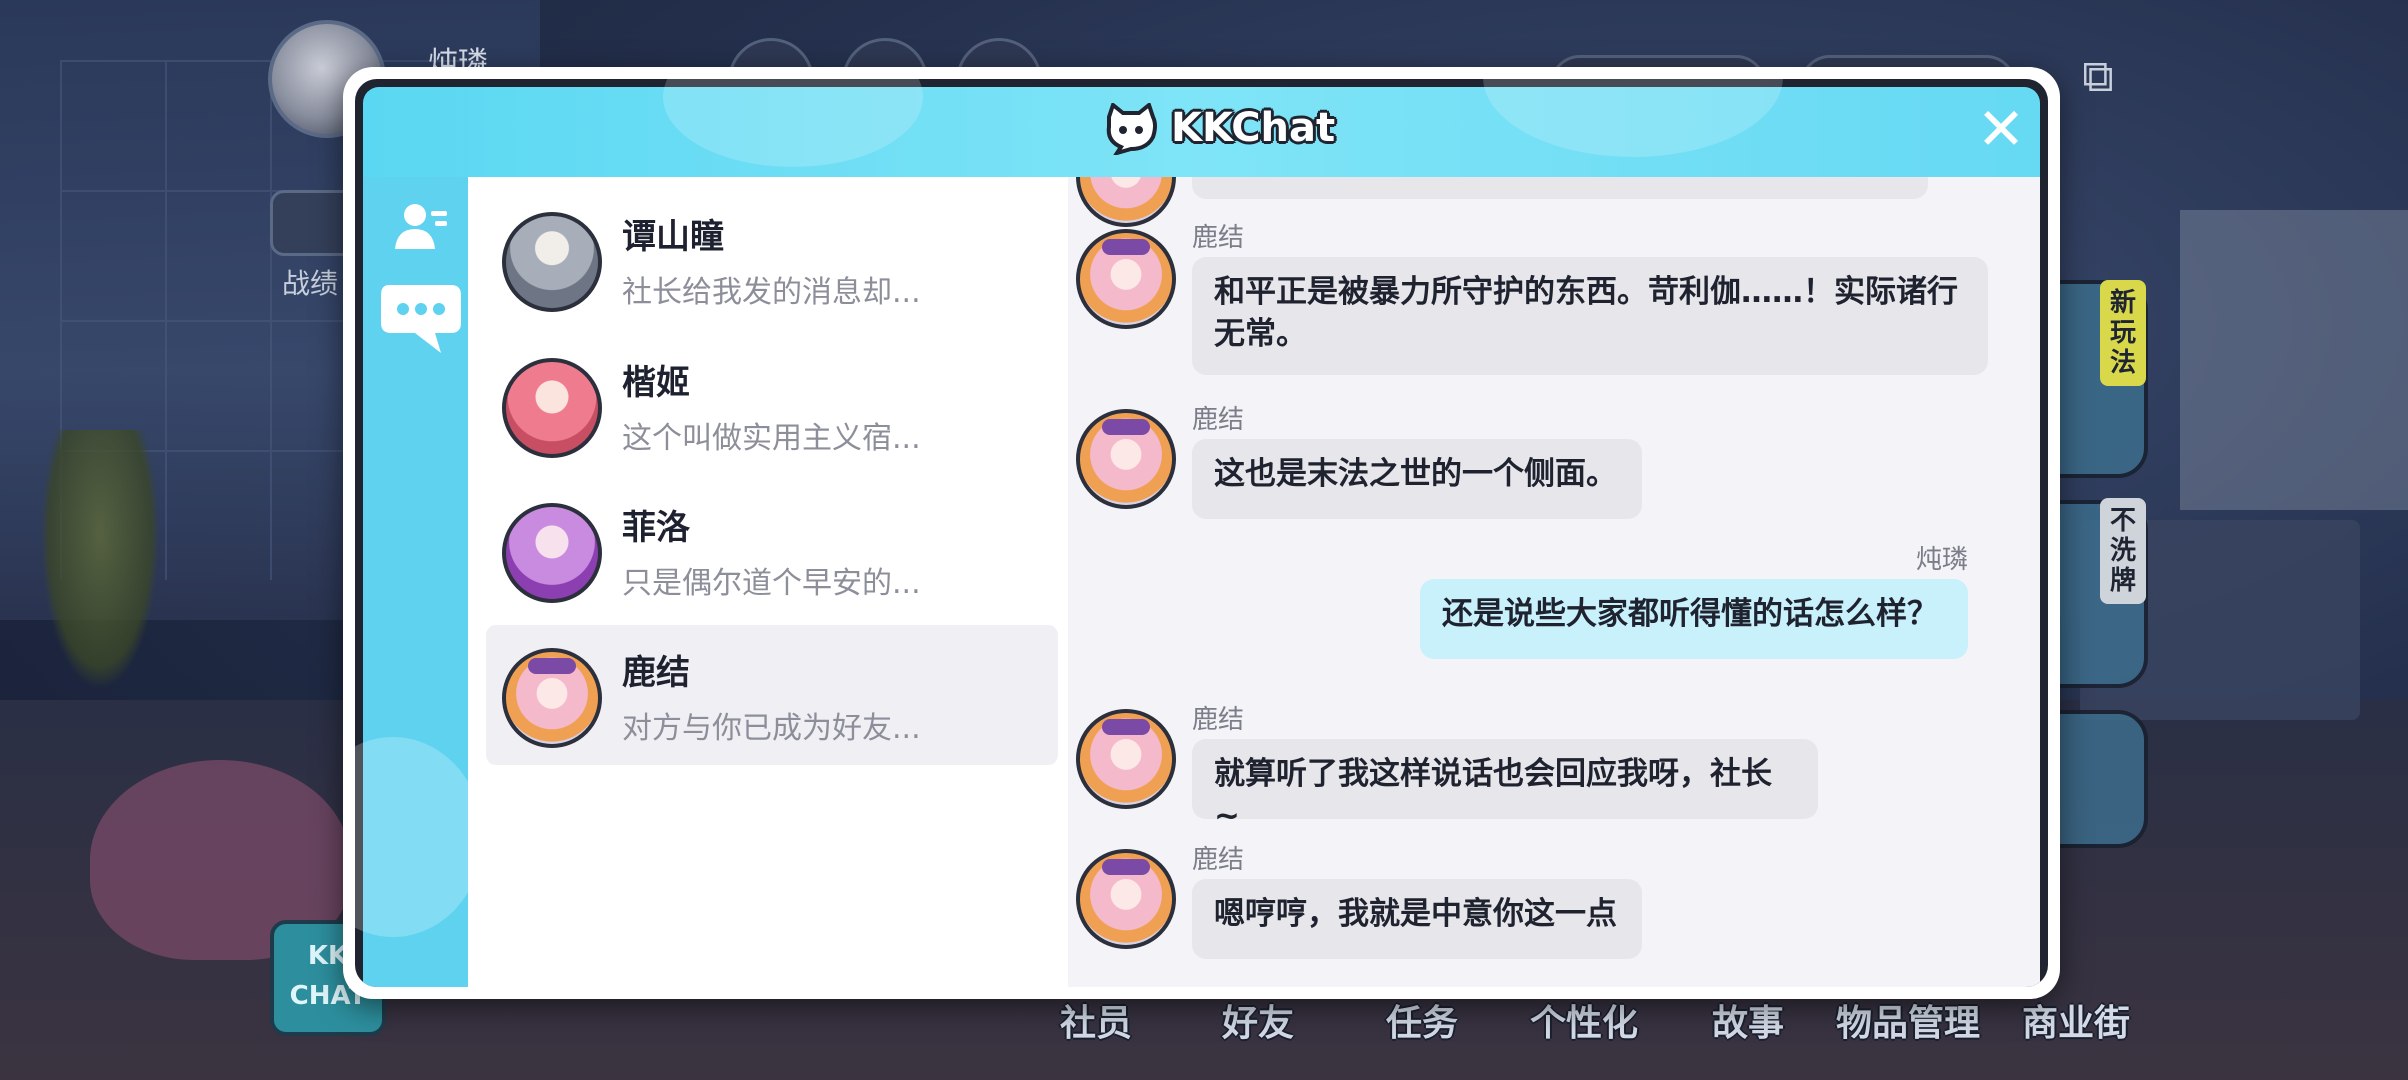 Image resolution: width=2408 pixels, height=1080 pixels. Describe the element at coordinates (1584, 1020) in the screenshot. I see `nav-personalize: 个性化` at that location.